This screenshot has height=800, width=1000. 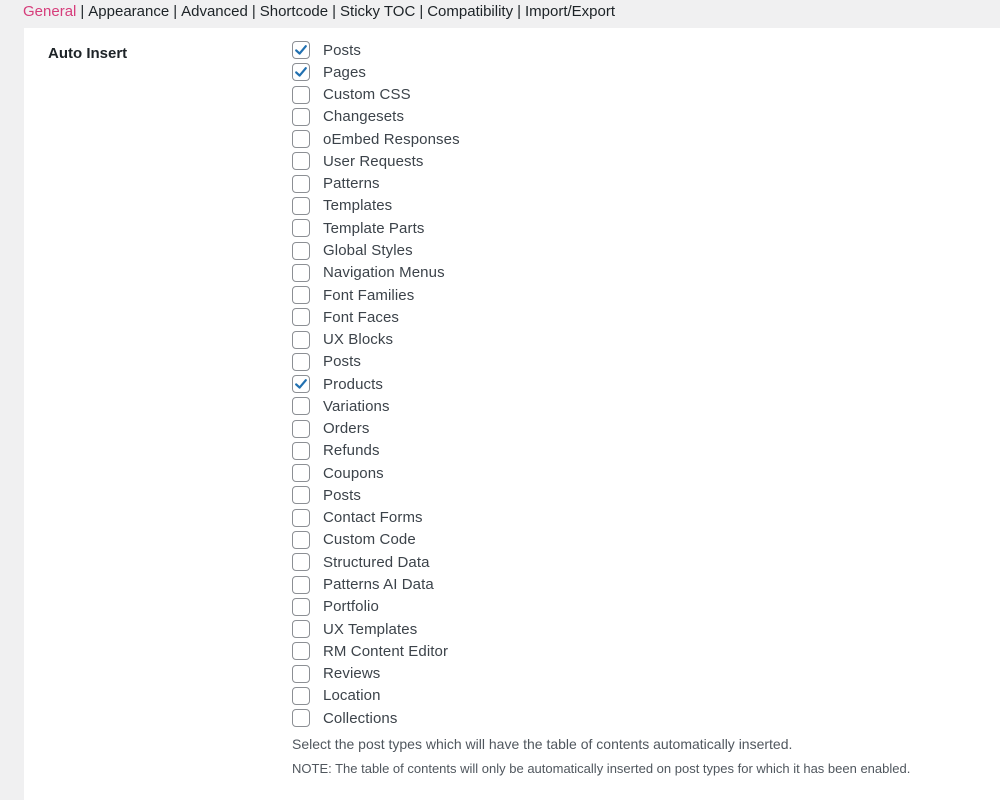 I want to click on auto-insert-label: Auto Insert, so click(x=88, y=53).